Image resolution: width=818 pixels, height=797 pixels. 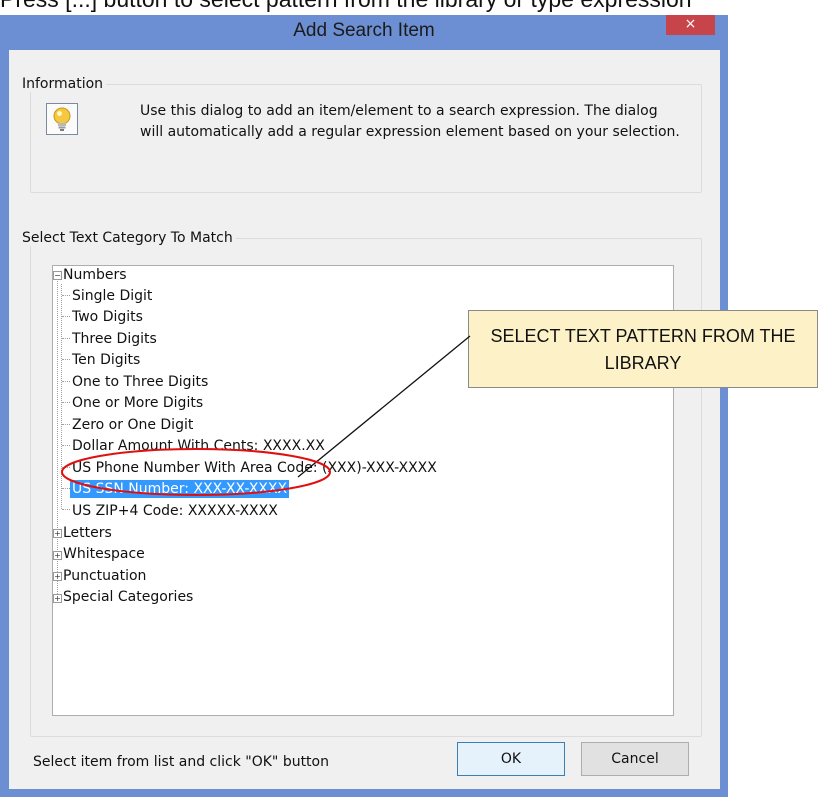 What do you see at coordinates (137, 403) in the screenshot?
I see `tree-item: One or More Digits` at bounding box center [137, 403].